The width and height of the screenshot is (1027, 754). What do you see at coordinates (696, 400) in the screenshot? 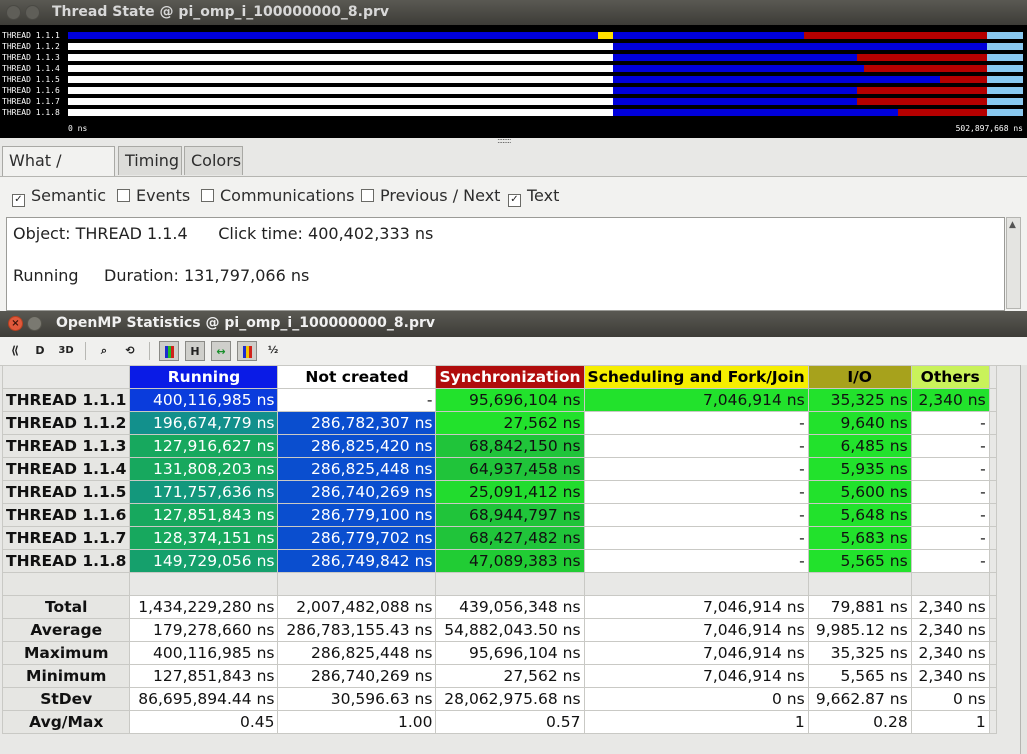
I see `stat-cell: 7,046,914 ns` at bounding box center [696, 400].